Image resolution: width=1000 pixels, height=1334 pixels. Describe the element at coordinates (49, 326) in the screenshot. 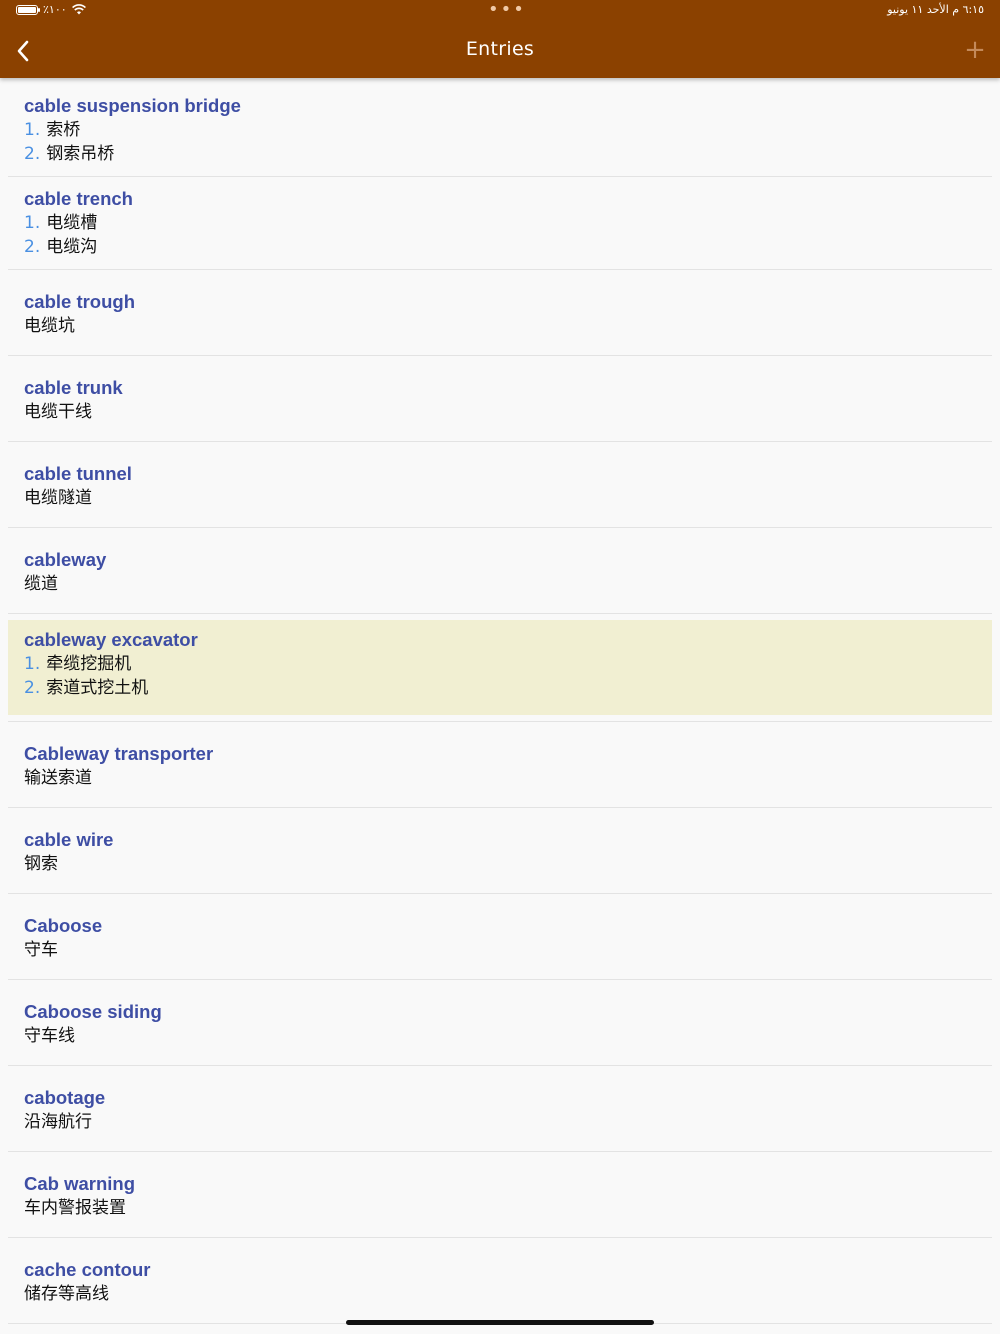

I see `definition-text: 电缆坑` at that location.